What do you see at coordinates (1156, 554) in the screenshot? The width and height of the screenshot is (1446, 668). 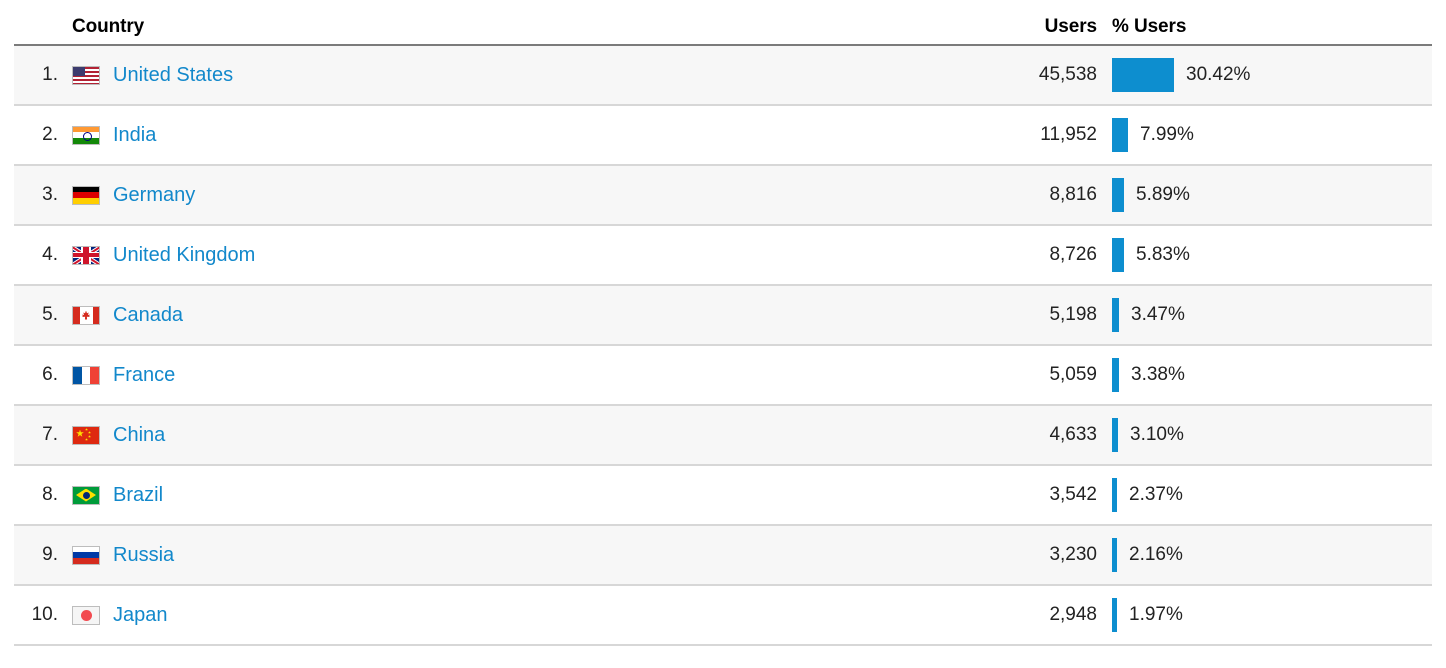 I see `row-percent-value: 2.16%` at bounding box center [1156, 554].